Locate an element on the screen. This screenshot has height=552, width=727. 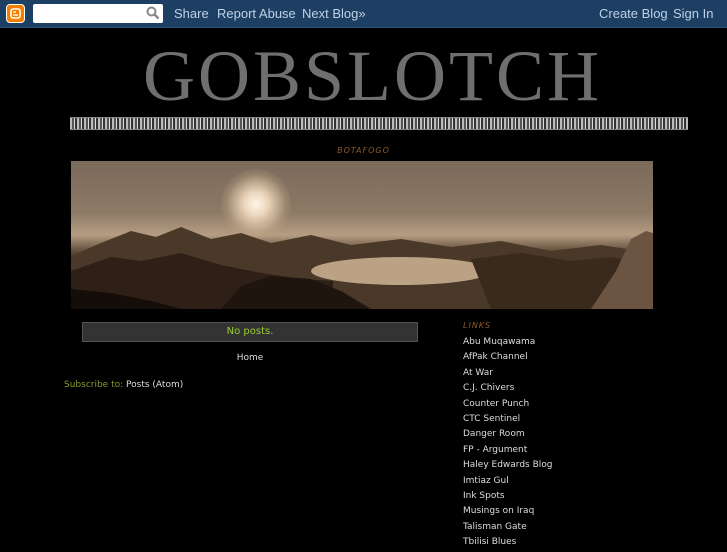
sidebar-link: C.J. Chivers is located at coordinates (507, 390).